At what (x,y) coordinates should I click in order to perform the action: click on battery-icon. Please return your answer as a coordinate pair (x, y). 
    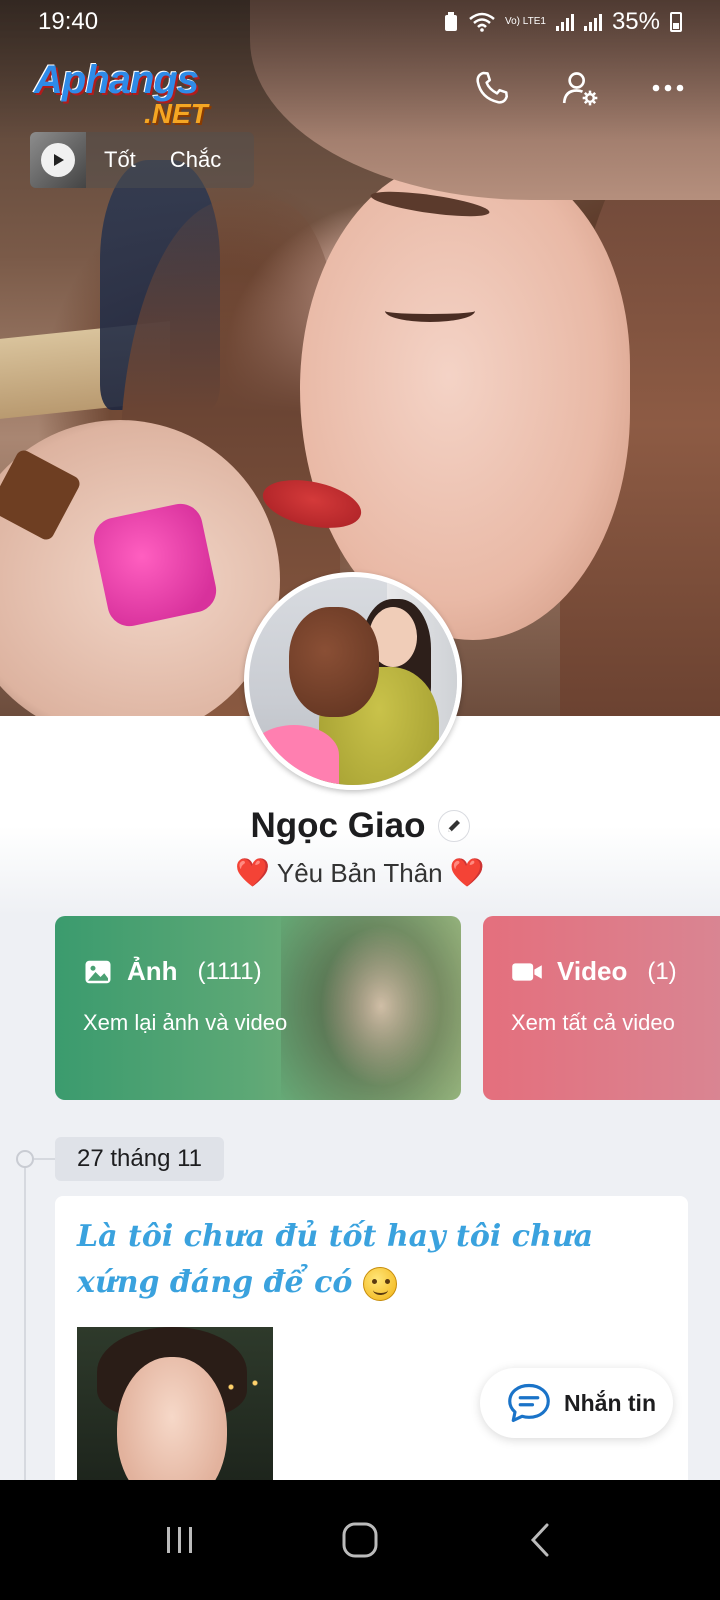
    Looking at the image, I should click on (676, 22).